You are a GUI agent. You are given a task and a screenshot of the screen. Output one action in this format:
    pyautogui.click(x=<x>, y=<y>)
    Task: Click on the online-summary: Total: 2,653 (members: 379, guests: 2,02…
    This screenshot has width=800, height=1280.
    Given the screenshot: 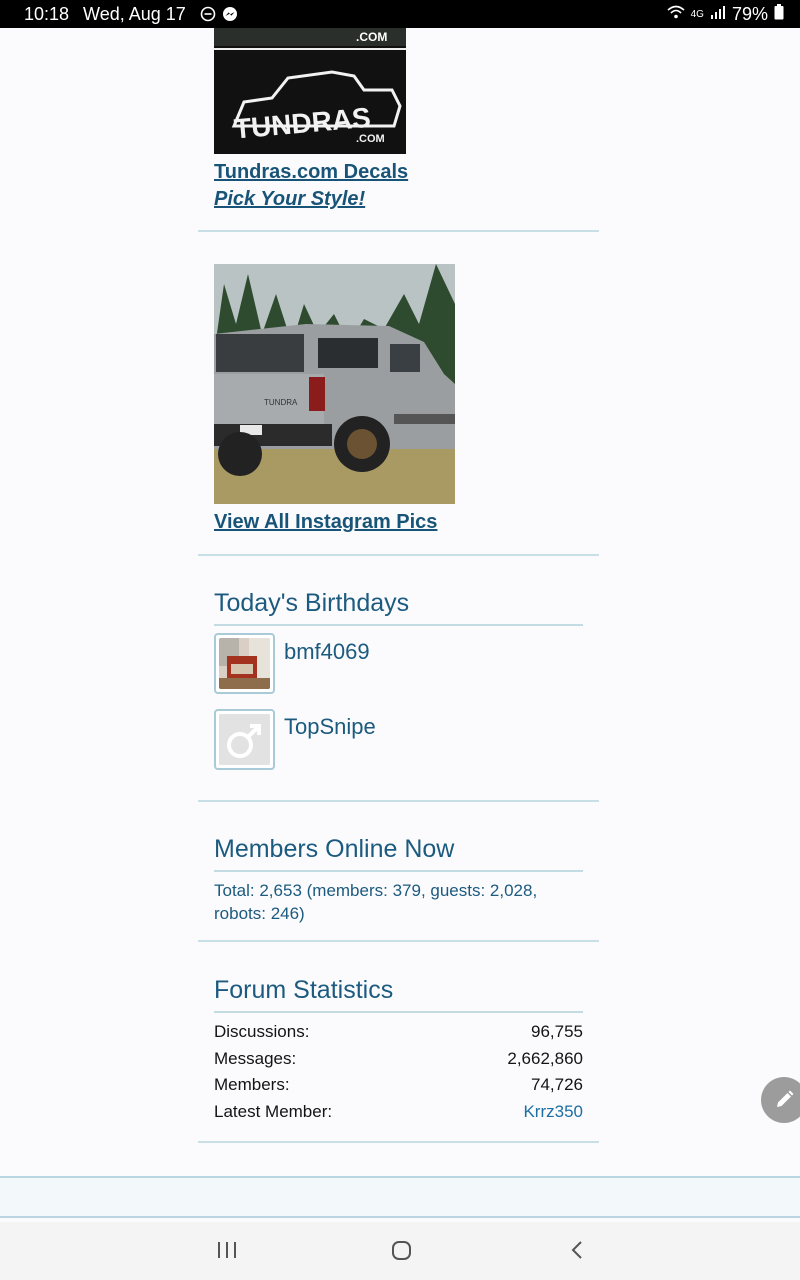 What is the action you would take?
    pyautogui.click(x=398, y=902)
    